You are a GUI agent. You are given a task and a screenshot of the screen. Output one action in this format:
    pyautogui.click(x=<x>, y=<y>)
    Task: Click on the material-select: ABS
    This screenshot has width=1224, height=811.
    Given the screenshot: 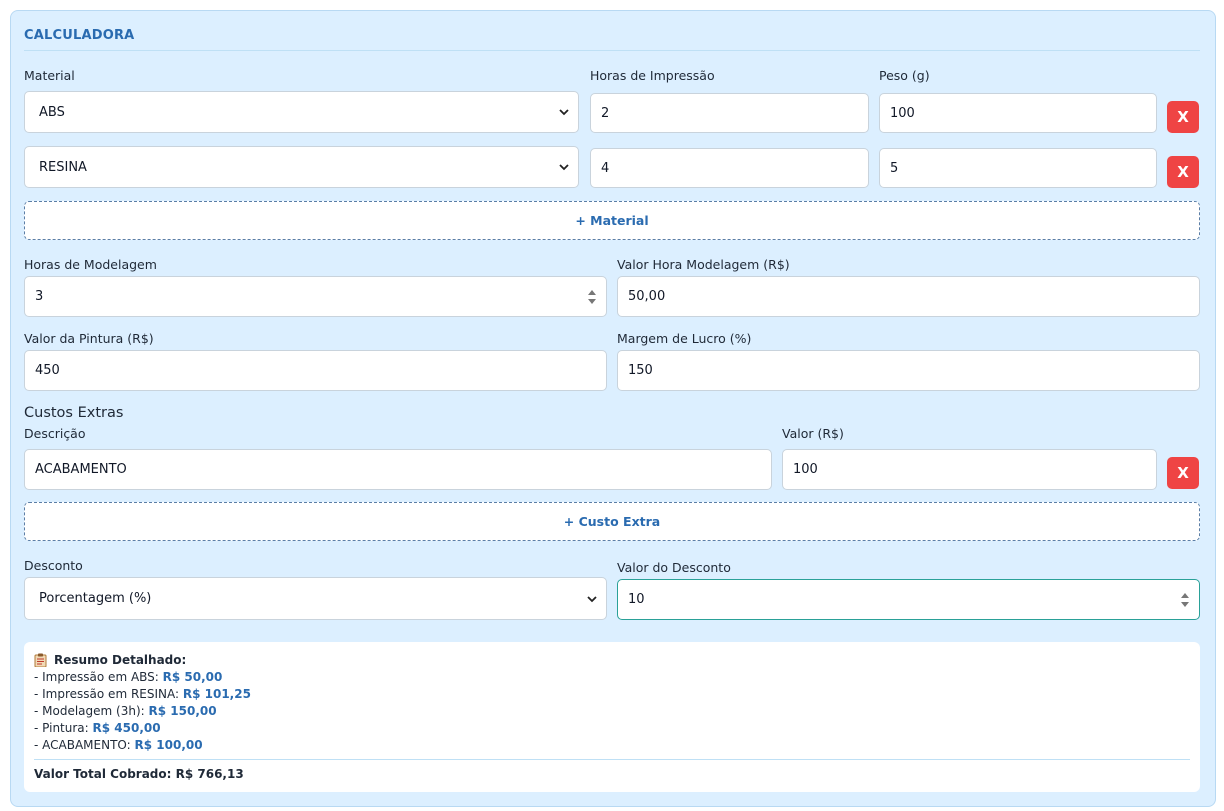 What is the action you would take?
    pyautogui.click(x=301, y=112)
    